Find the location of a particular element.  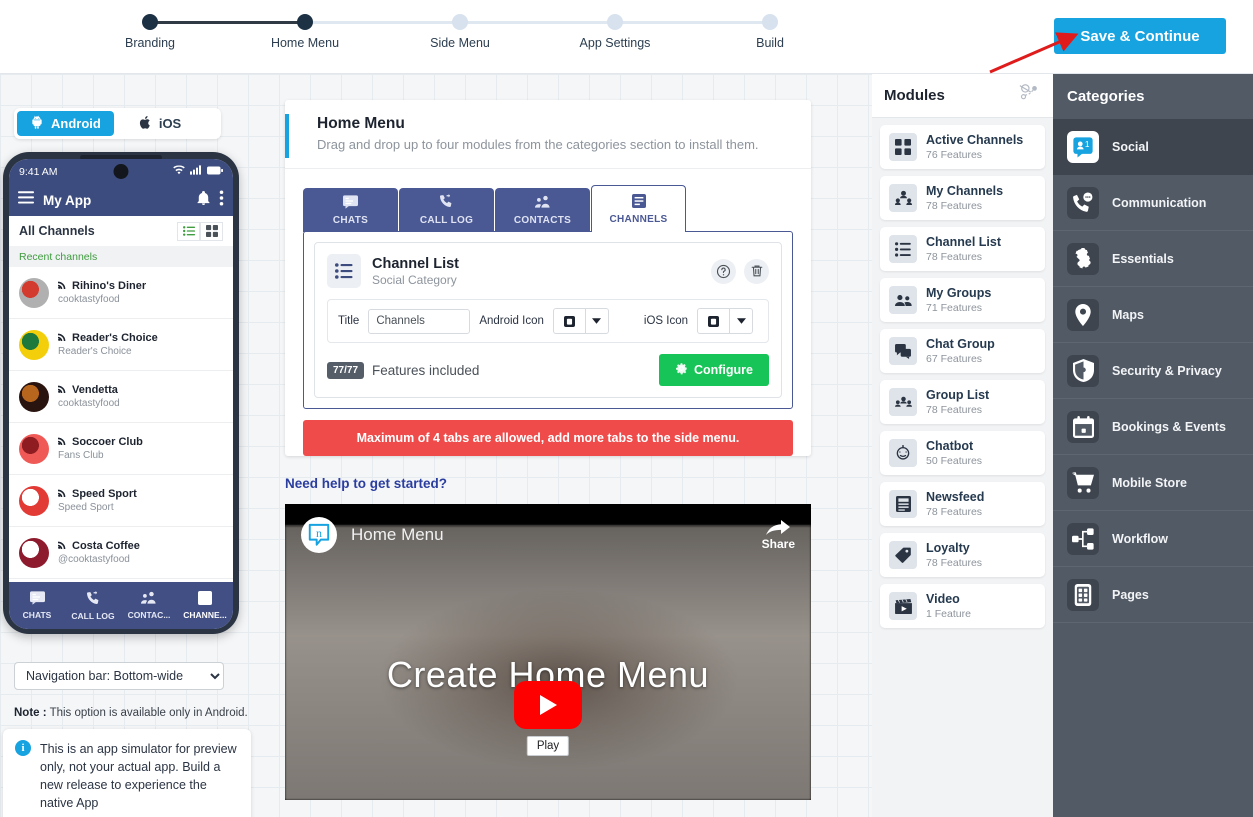

configure-button: Configure is located at coordinates (713, 370).